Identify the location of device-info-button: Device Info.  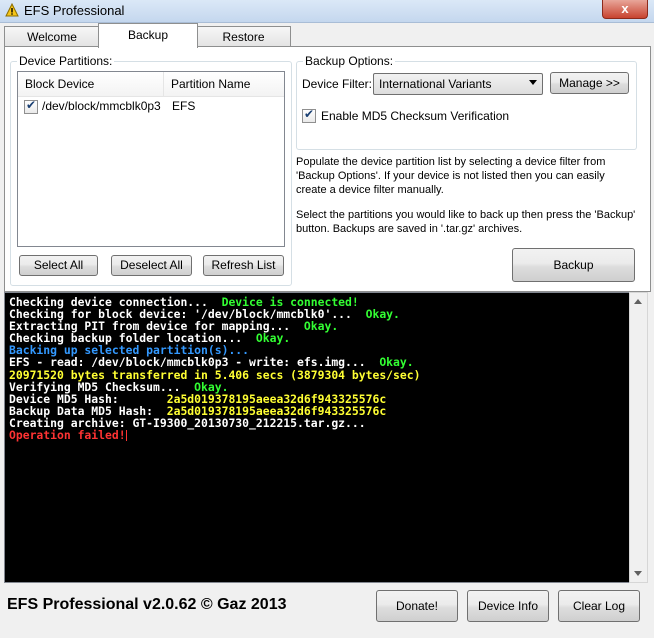
(508, 606).